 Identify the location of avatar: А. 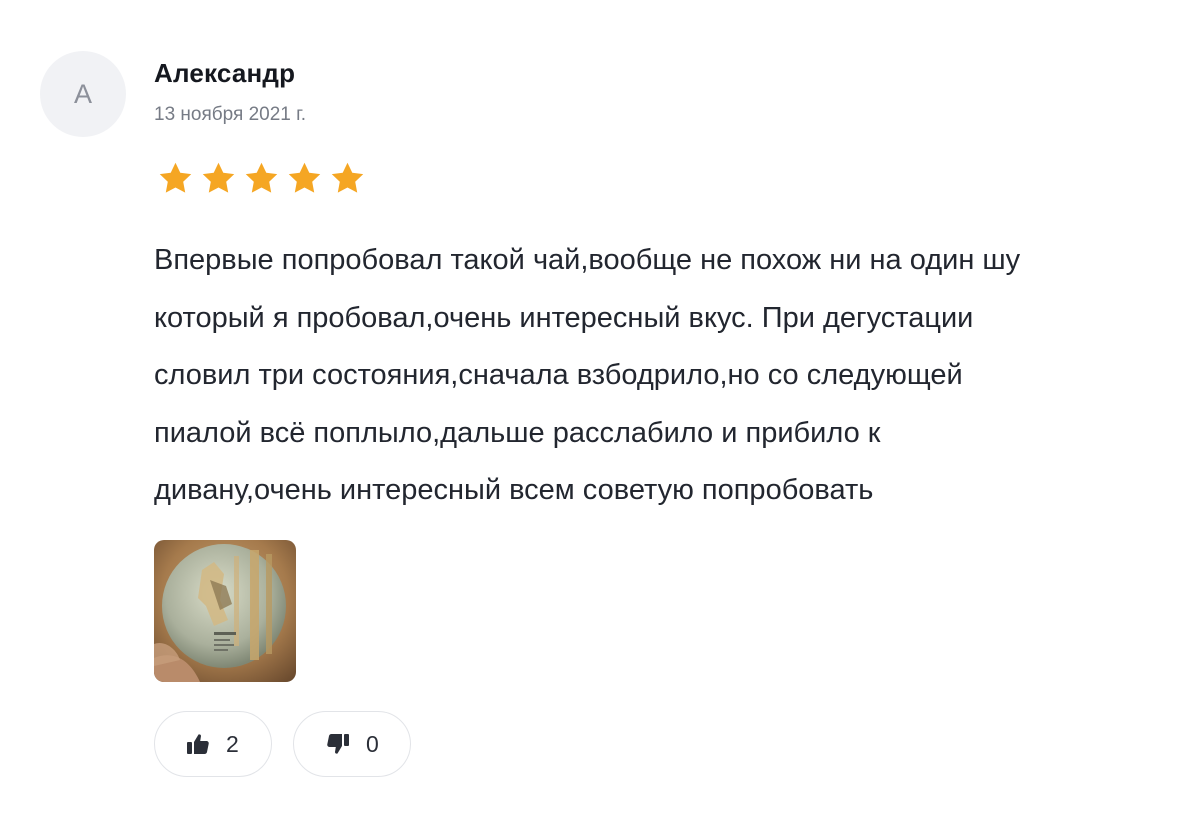
(83, 94).